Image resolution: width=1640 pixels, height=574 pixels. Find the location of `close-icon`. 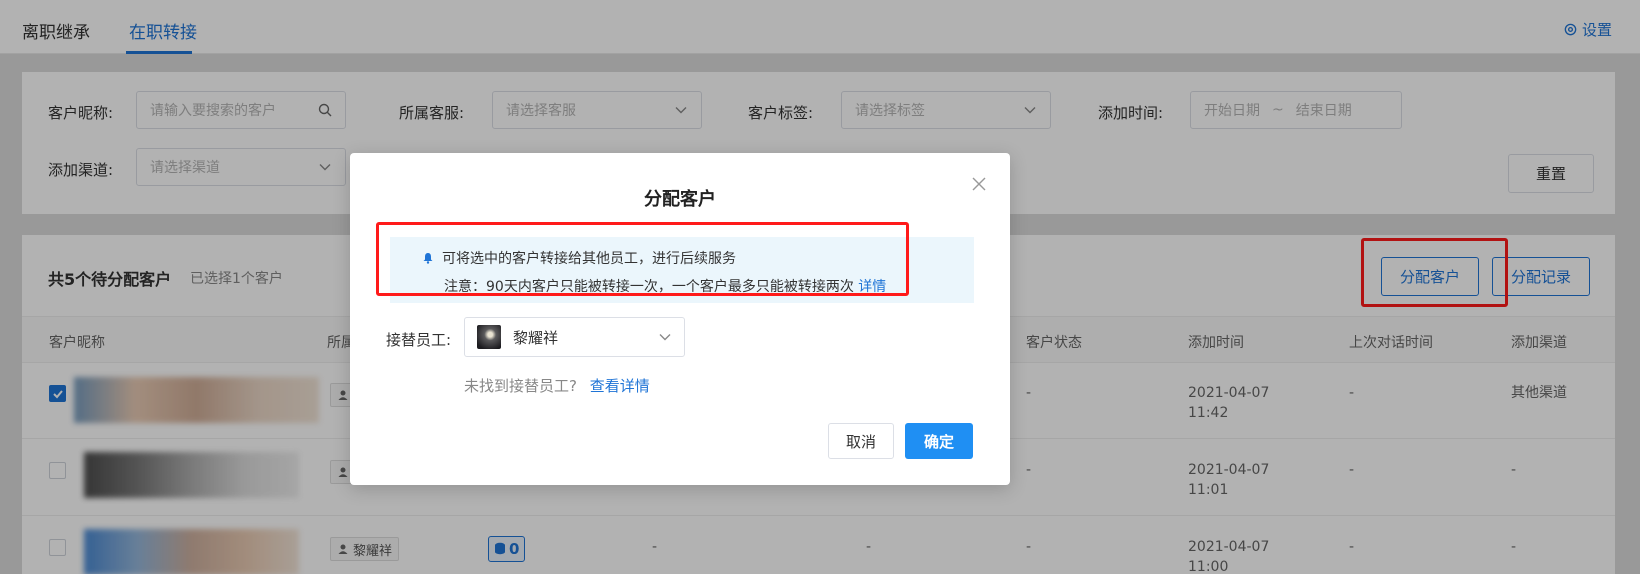

close-icon is located at coordinates (979, 184).